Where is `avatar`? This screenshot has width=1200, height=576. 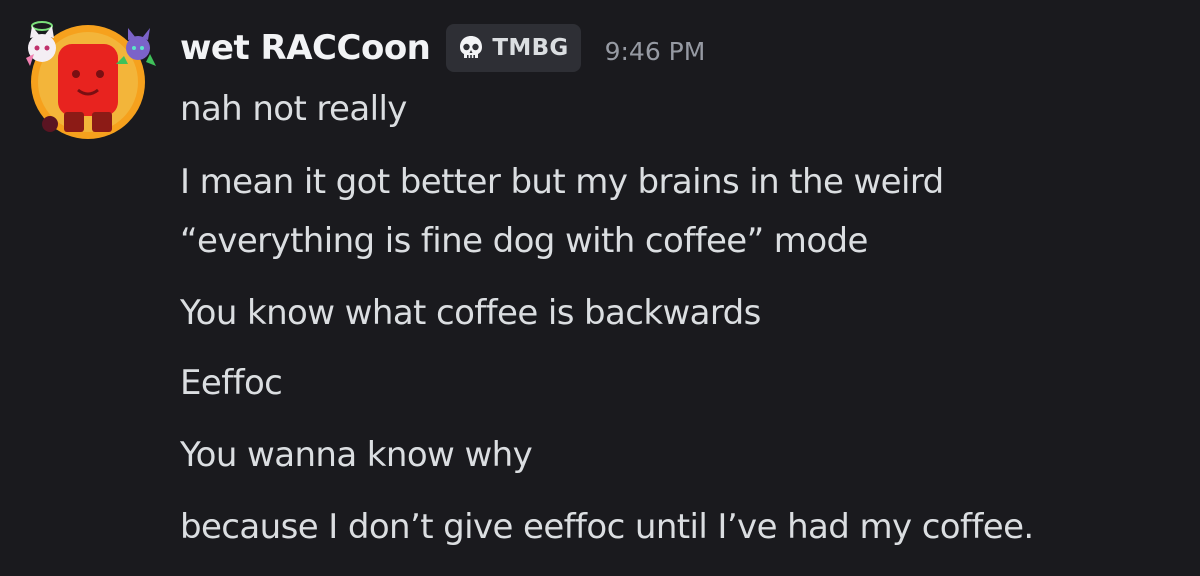 avatar is located at coordinates (88, 79).